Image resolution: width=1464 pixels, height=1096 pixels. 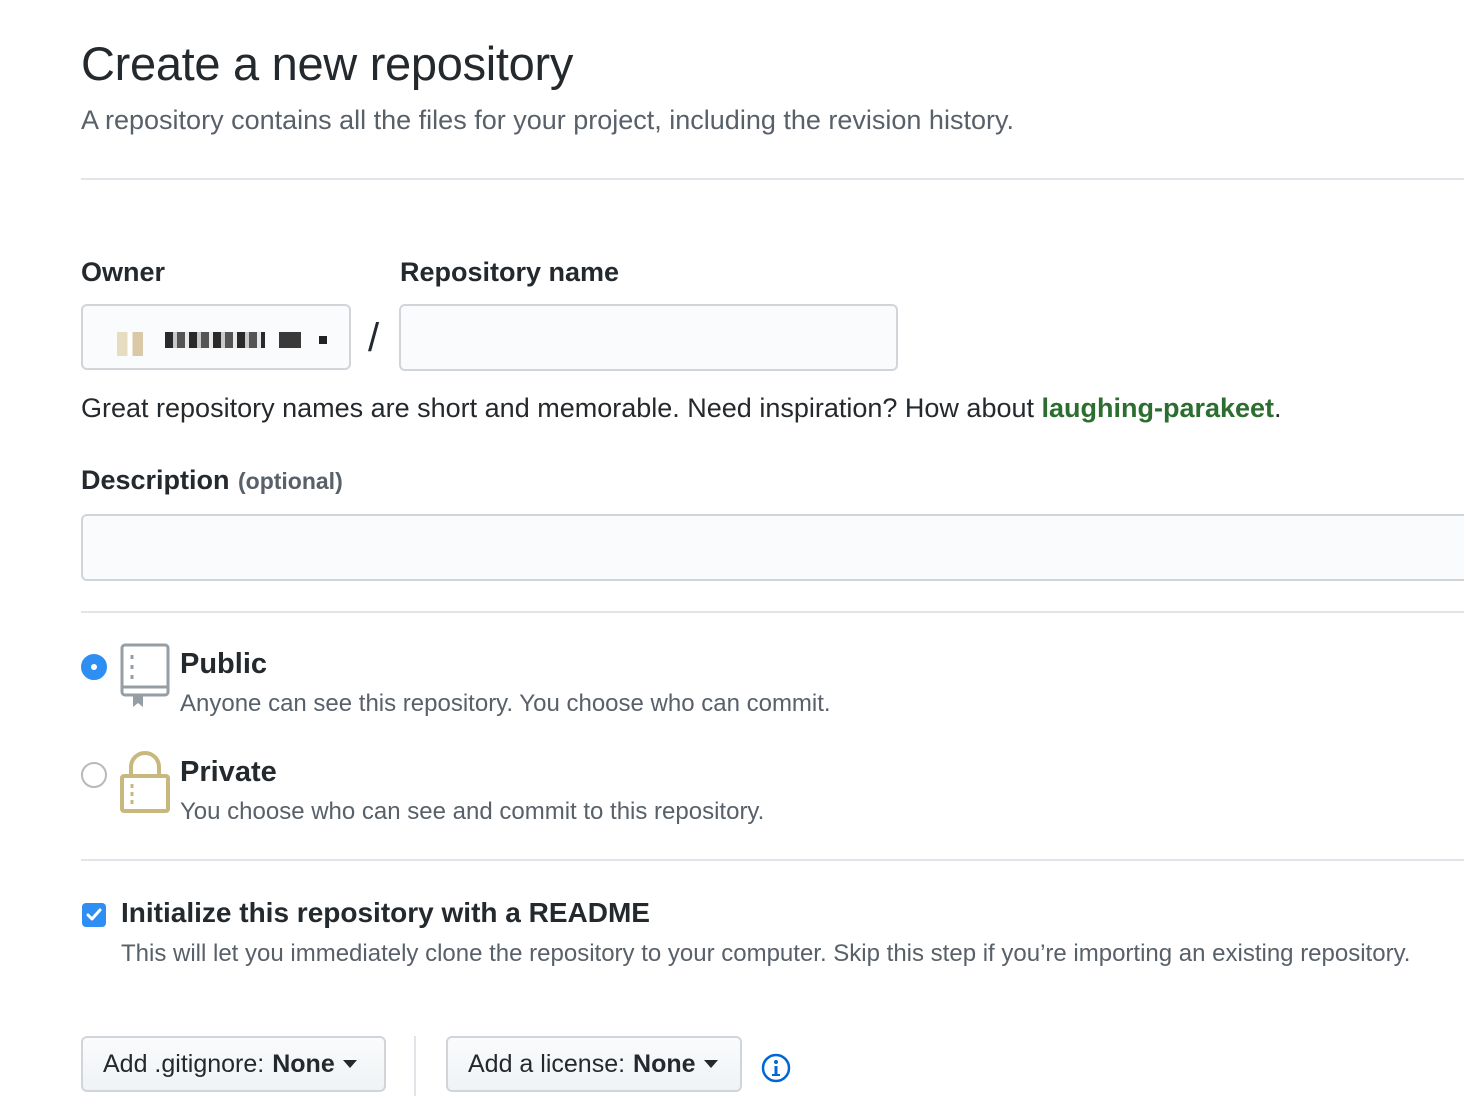 I want to click on description-label-group: Description (optional), so click(x=212, y=480).